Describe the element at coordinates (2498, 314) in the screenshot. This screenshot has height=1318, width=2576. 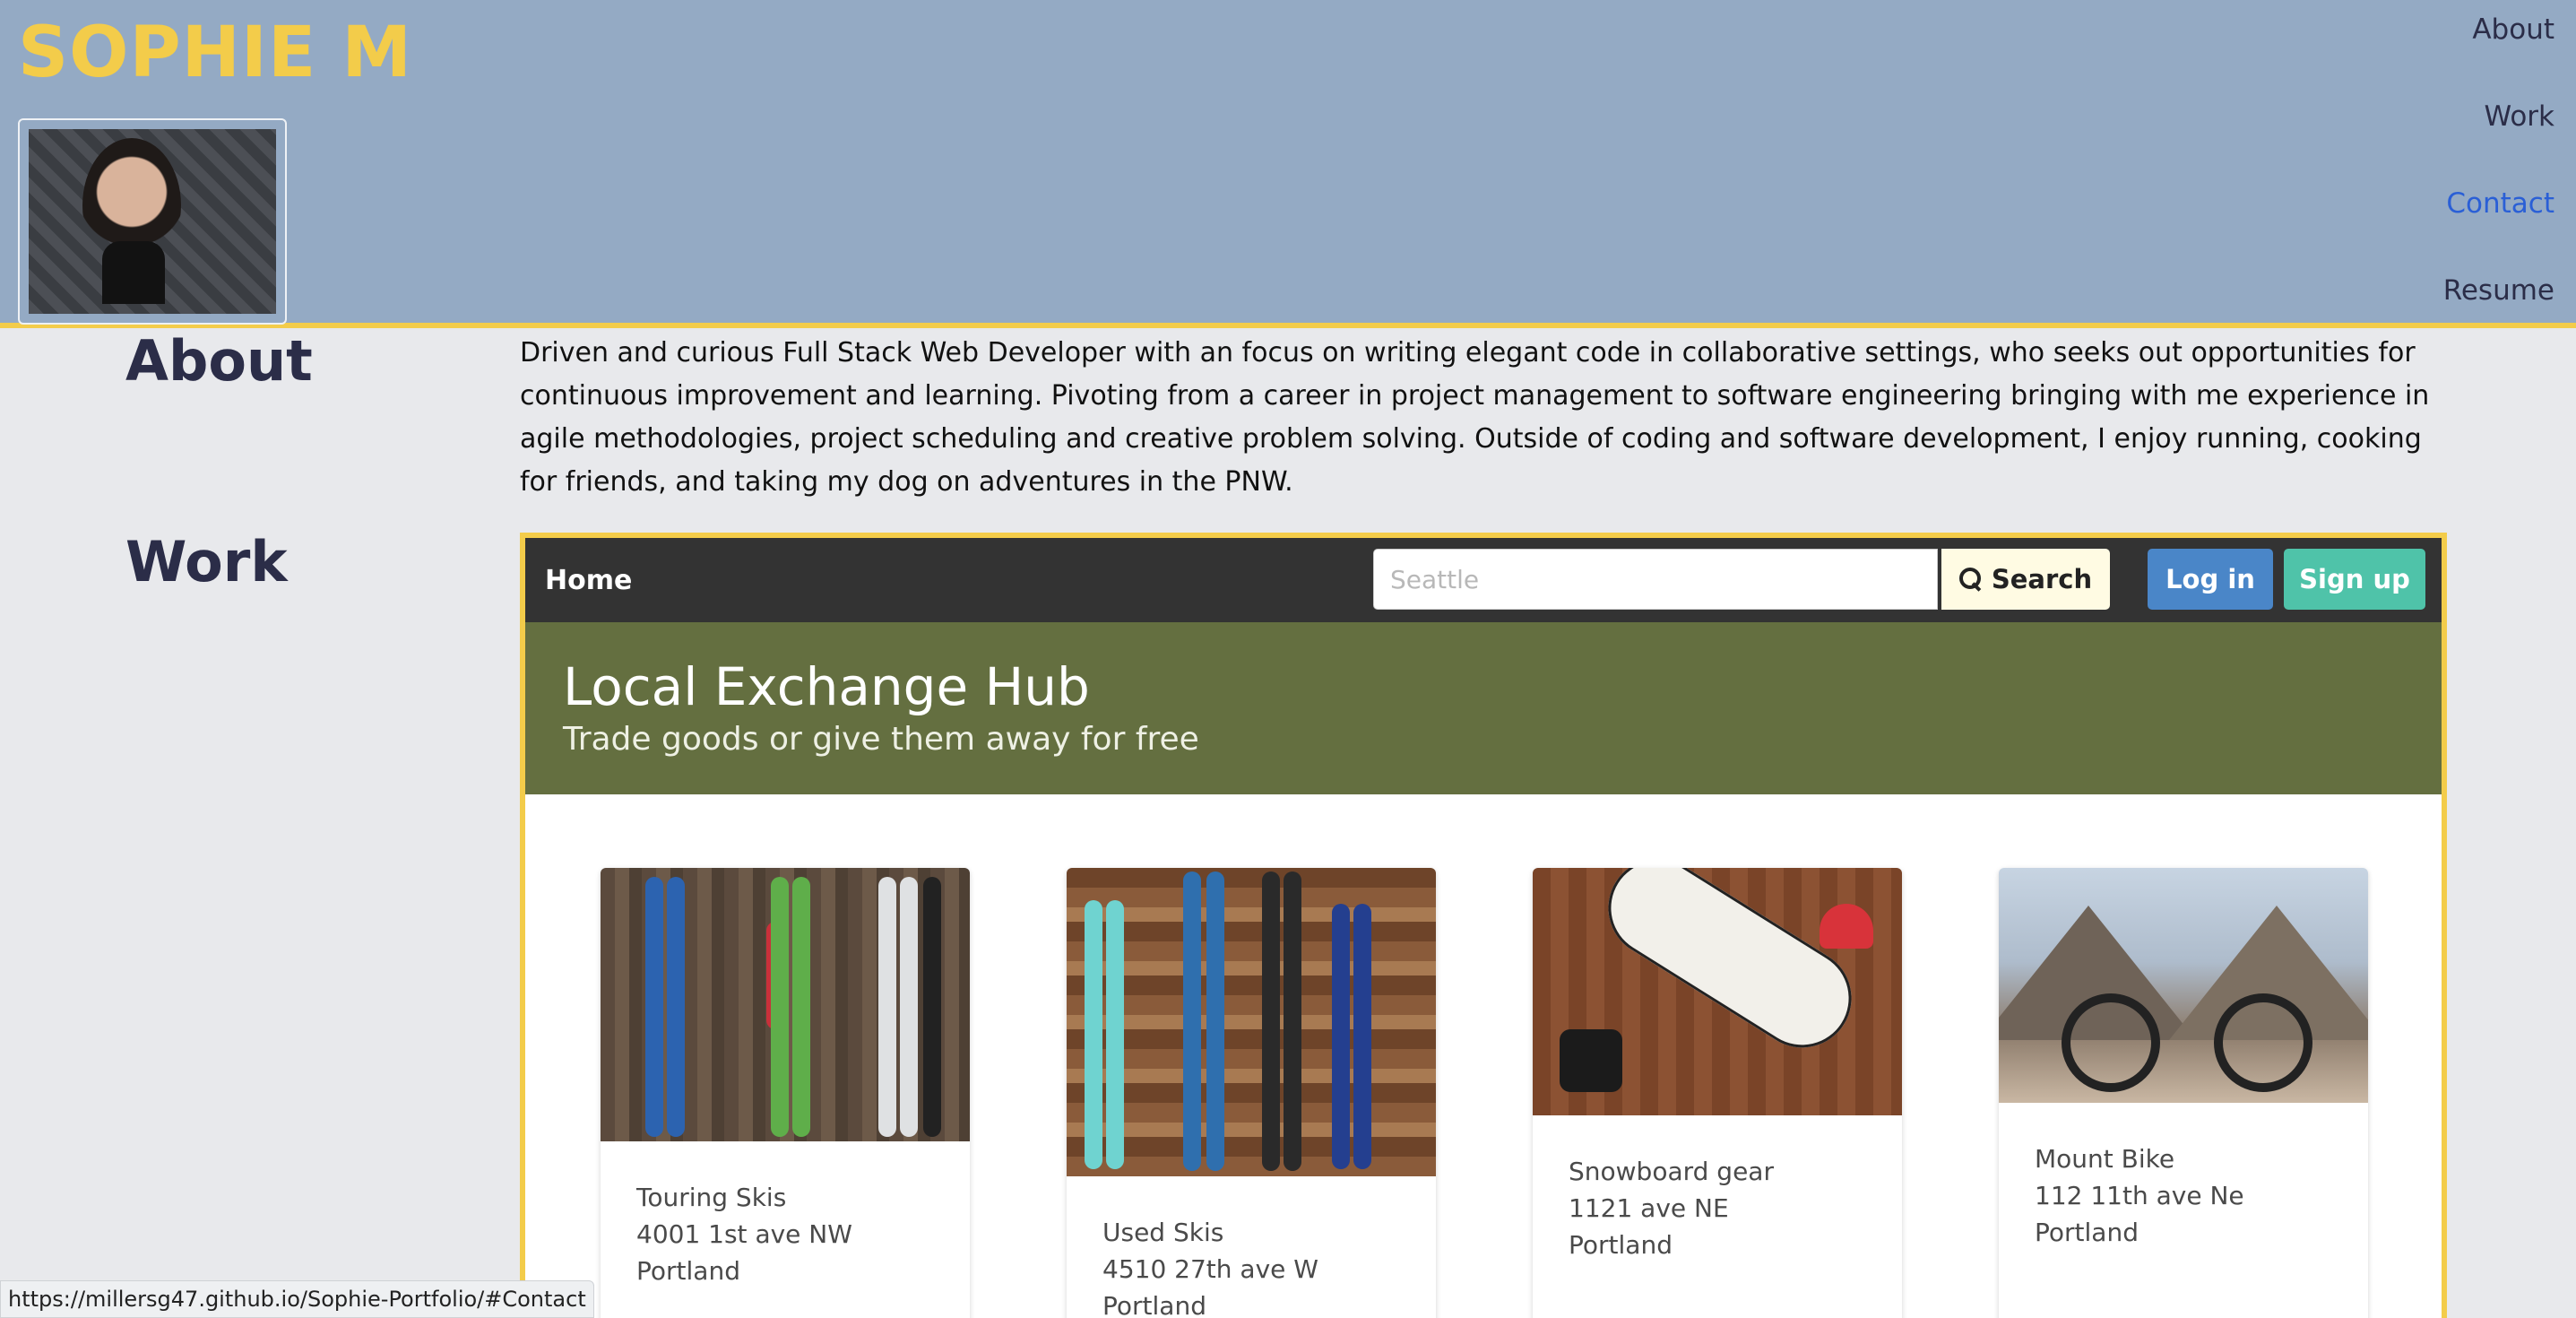
I see `nav-resume: Resume` at that location.